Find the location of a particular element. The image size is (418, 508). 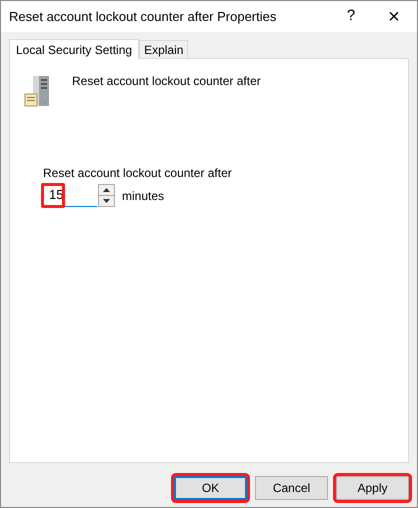

window-title: Reset account lockout counter after Properties is located at coordinates (143, 17).